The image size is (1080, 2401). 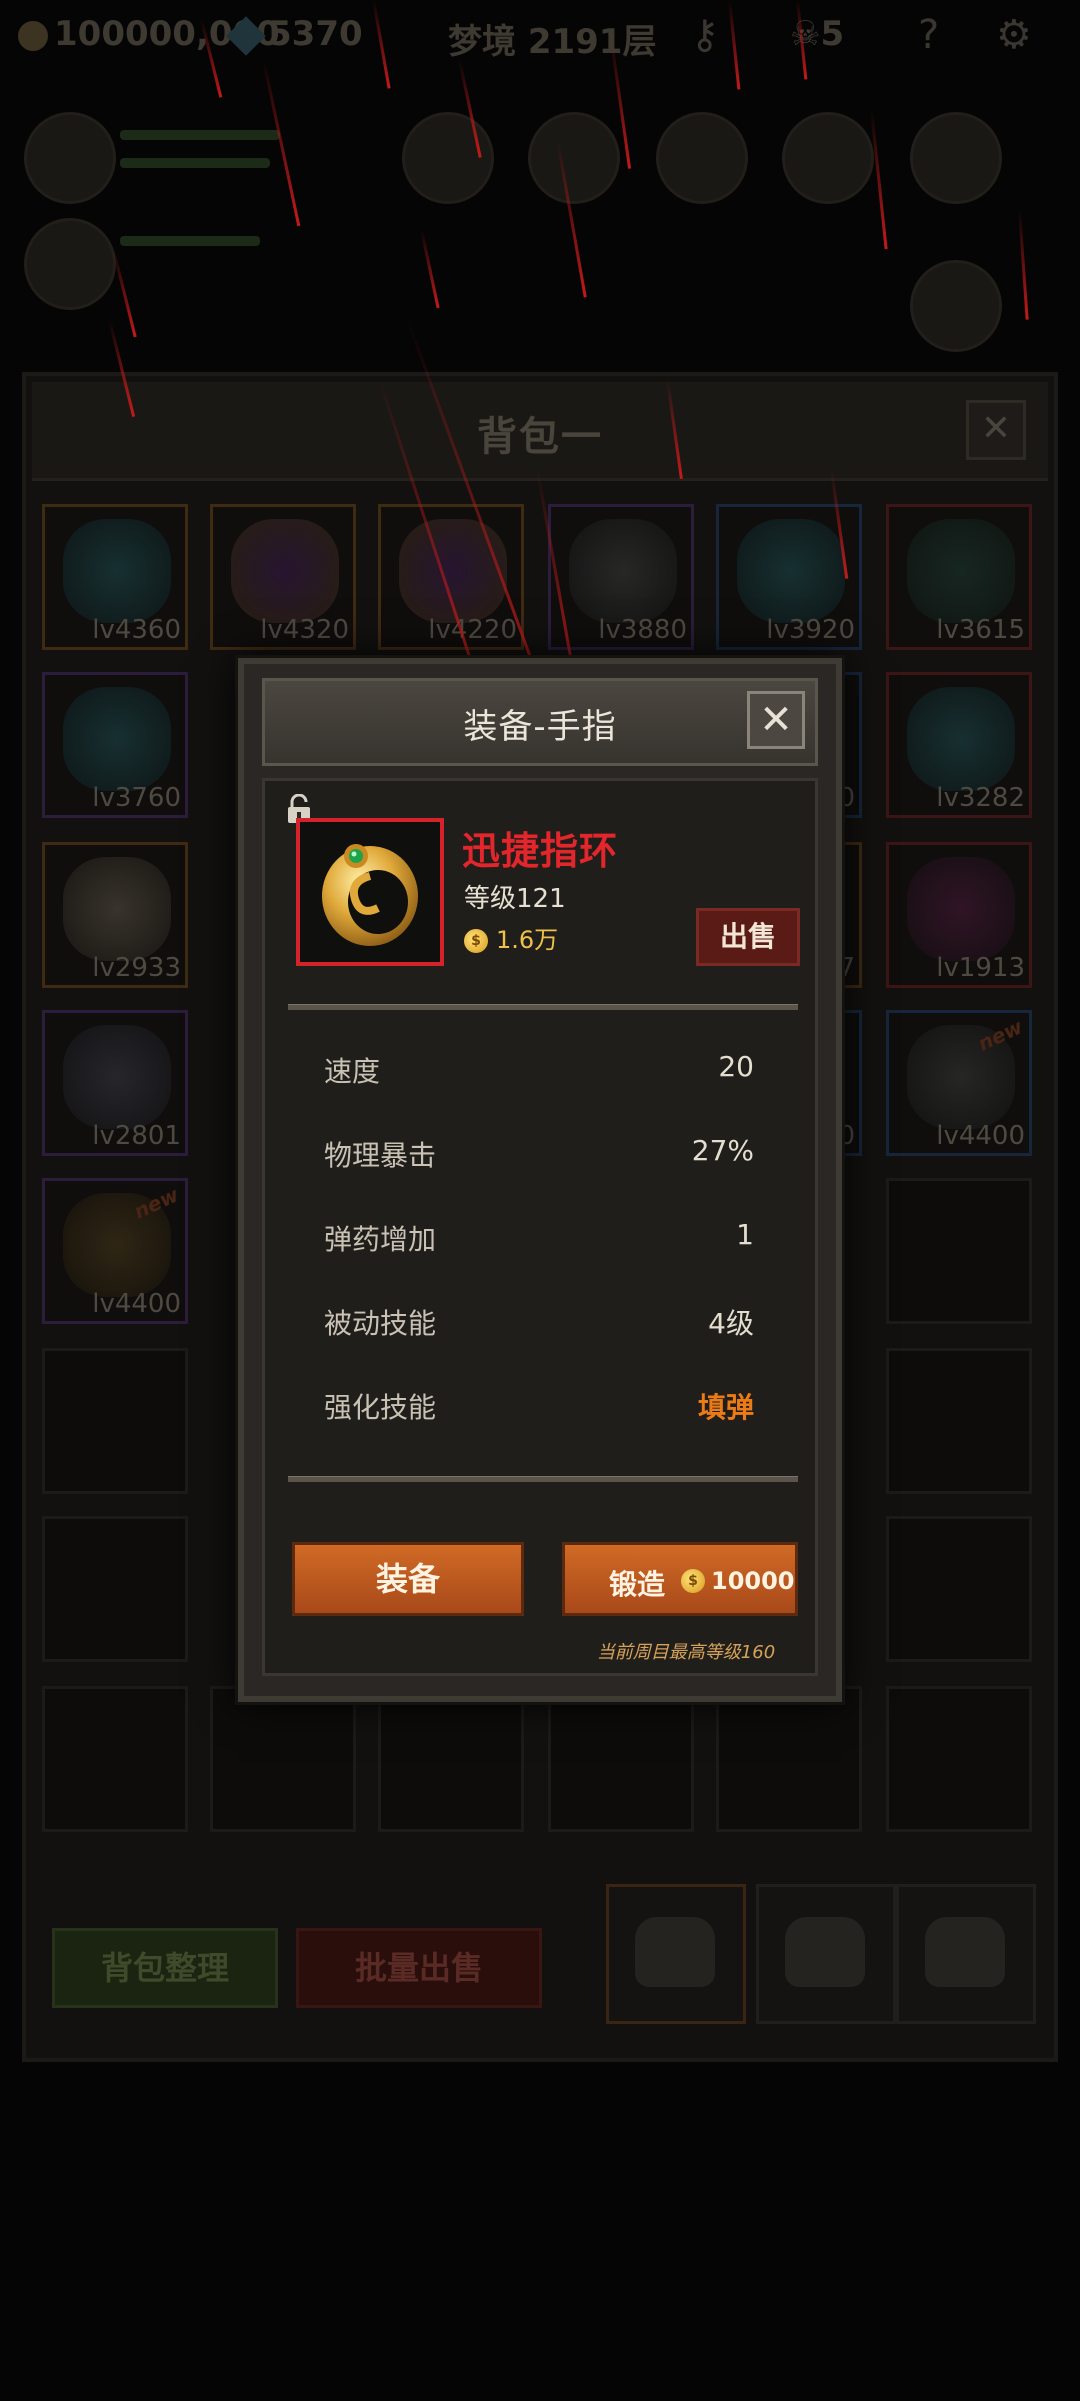 What do you see at coordinates (810, 630) in the screenshot?
I see `slot-level: lv3920` at bounding box center [810, 630].